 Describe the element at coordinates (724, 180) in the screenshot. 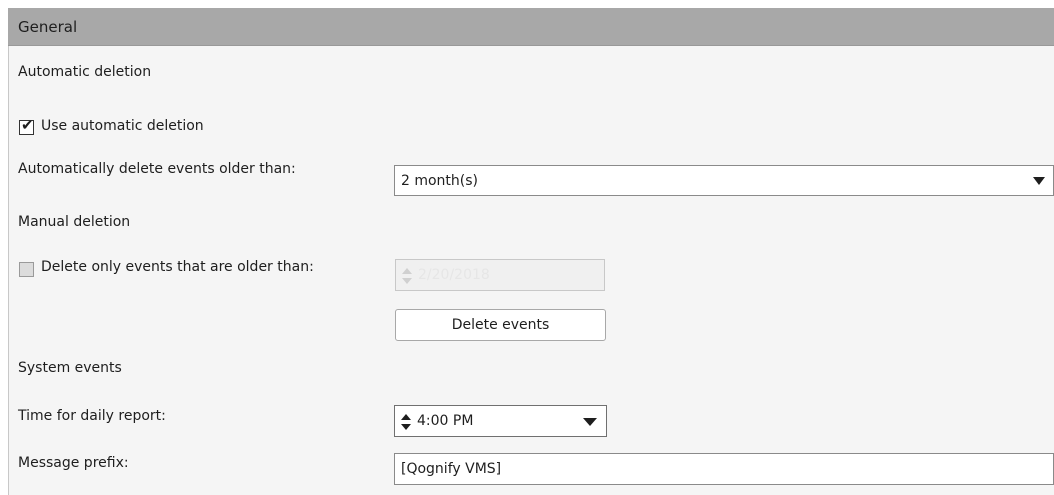

I see `delete-older-than-dropdown: 2 month(s)` at that location.